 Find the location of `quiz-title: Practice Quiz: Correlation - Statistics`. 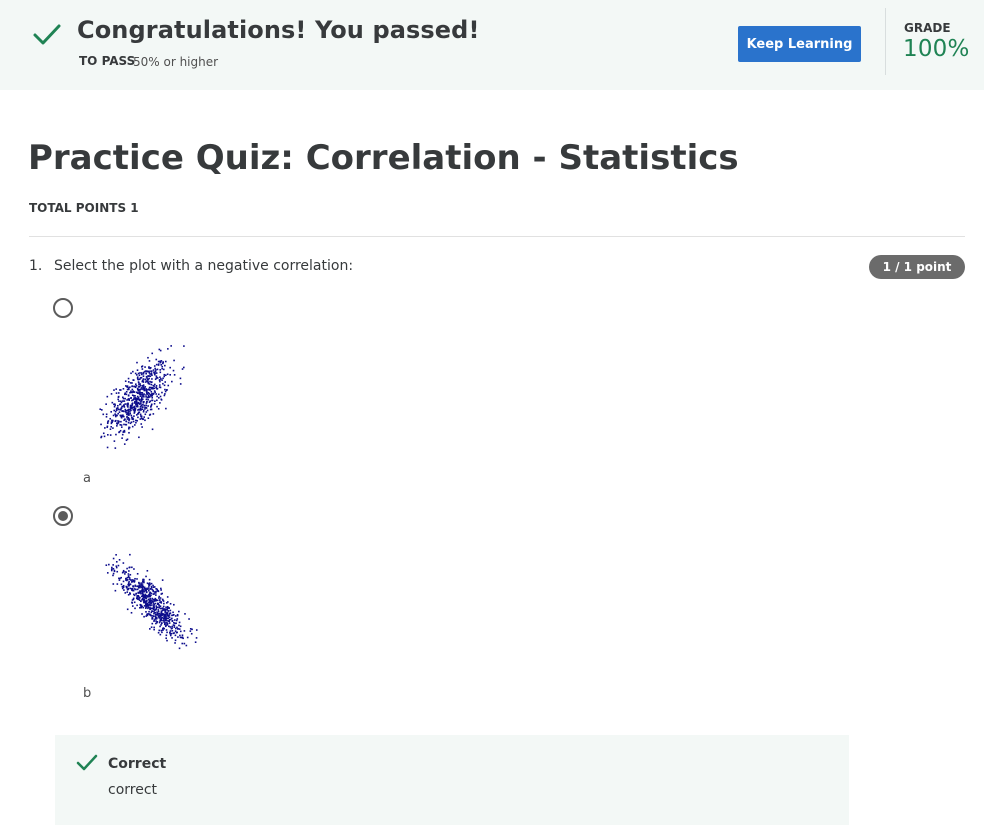

quiz-title: Practice Quiz: Correlation - Statistics is located at coordinates (383, 158).